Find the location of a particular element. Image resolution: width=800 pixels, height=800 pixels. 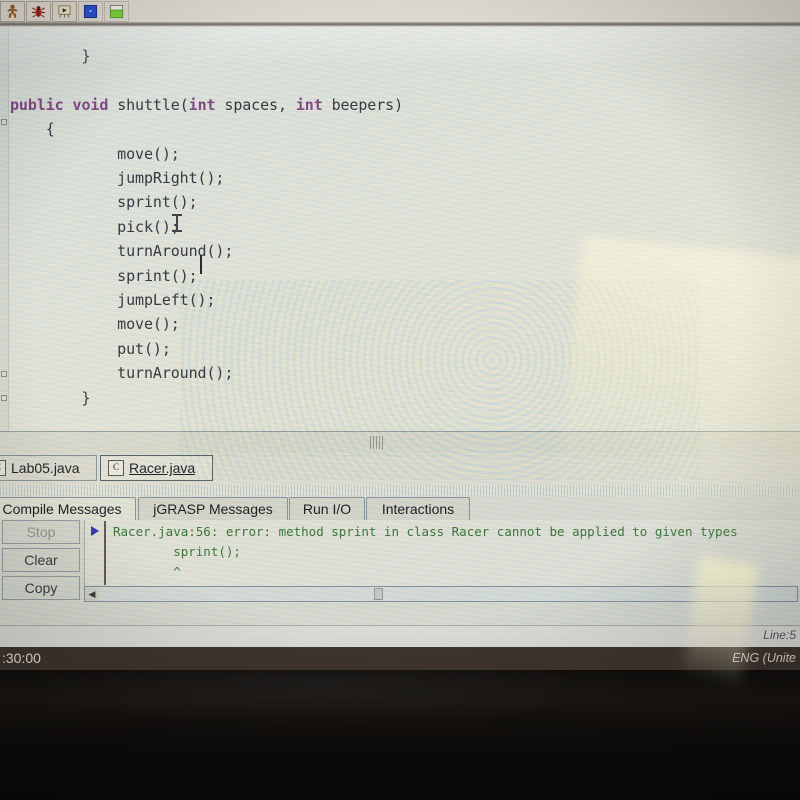

tab-label: jGRASP Messages is located at coordinates (213, 509).